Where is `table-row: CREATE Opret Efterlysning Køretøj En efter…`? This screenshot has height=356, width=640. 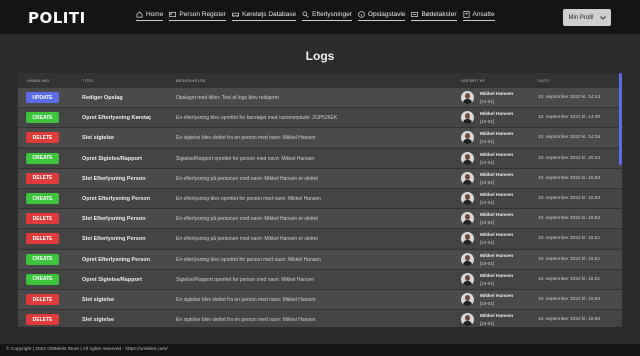
table-row: CREATE Opret Efterlysning Køretøj En efter… is located at coordinates (320, 117).